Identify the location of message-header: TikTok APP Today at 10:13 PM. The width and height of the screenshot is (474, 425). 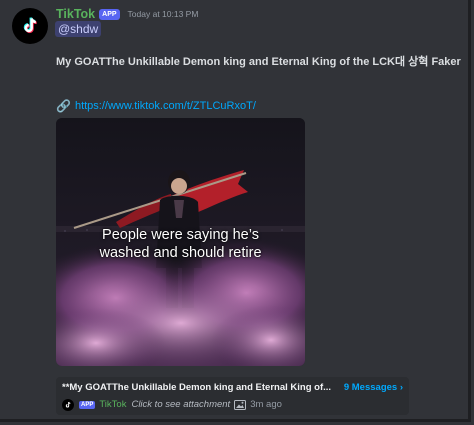
(127, 14).